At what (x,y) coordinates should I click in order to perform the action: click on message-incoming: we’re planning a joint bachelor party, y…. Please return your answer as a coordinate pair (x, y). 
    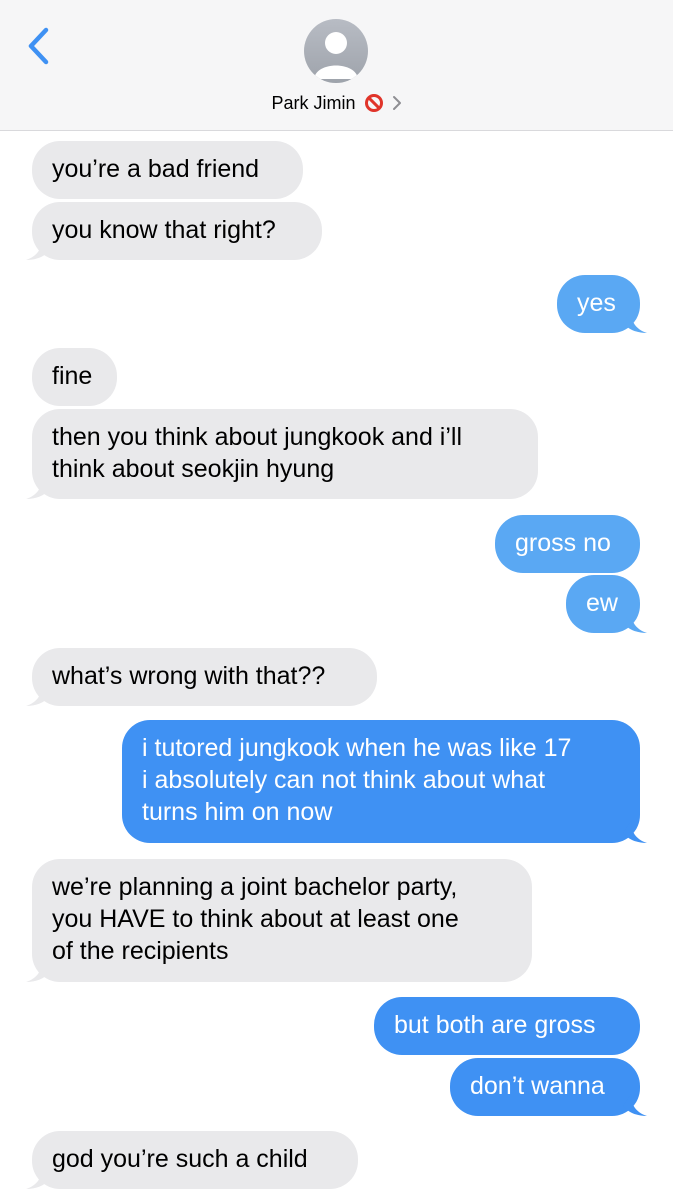
    Looking at the image, I should click on (282, 920).